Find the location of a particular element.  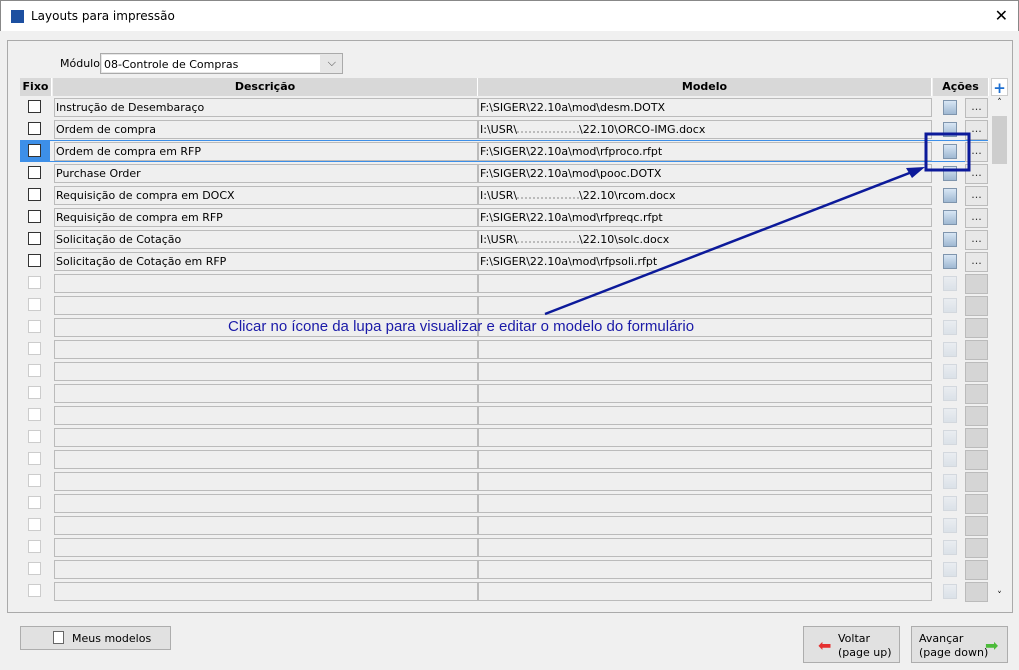

annotation-overlay is located at coordinates (757, 224).